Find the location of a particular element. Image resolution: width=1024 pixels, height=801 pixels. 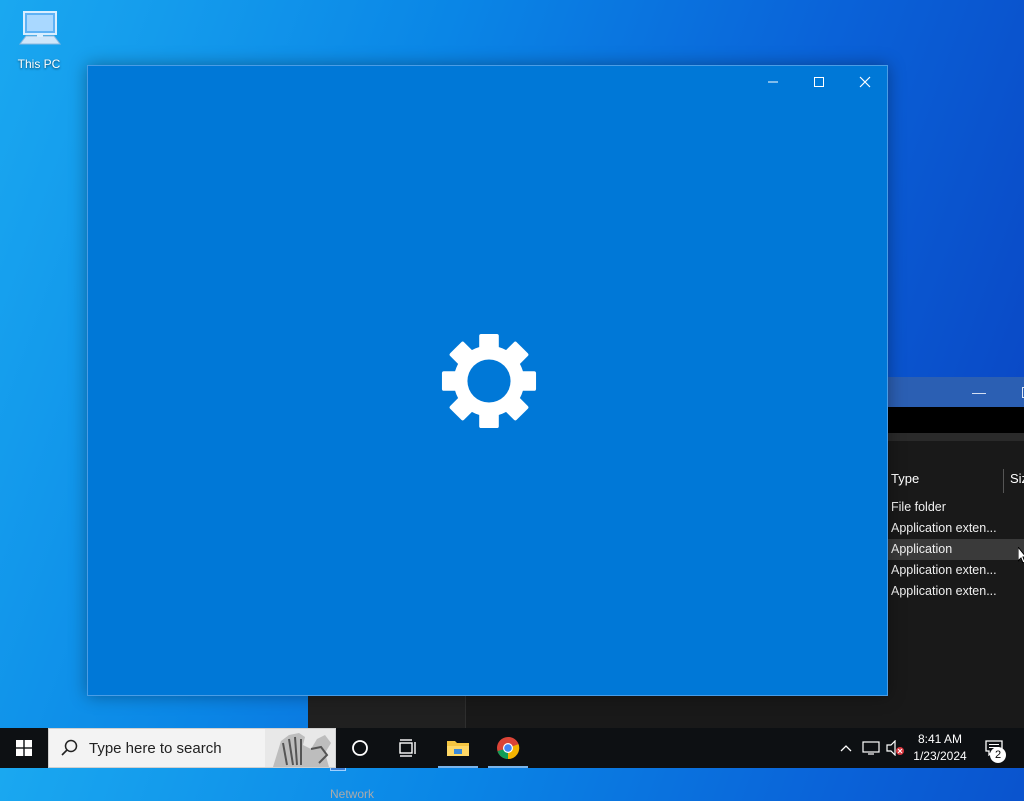

explorer-minimize-button: — is located at coordinates (979, 392).